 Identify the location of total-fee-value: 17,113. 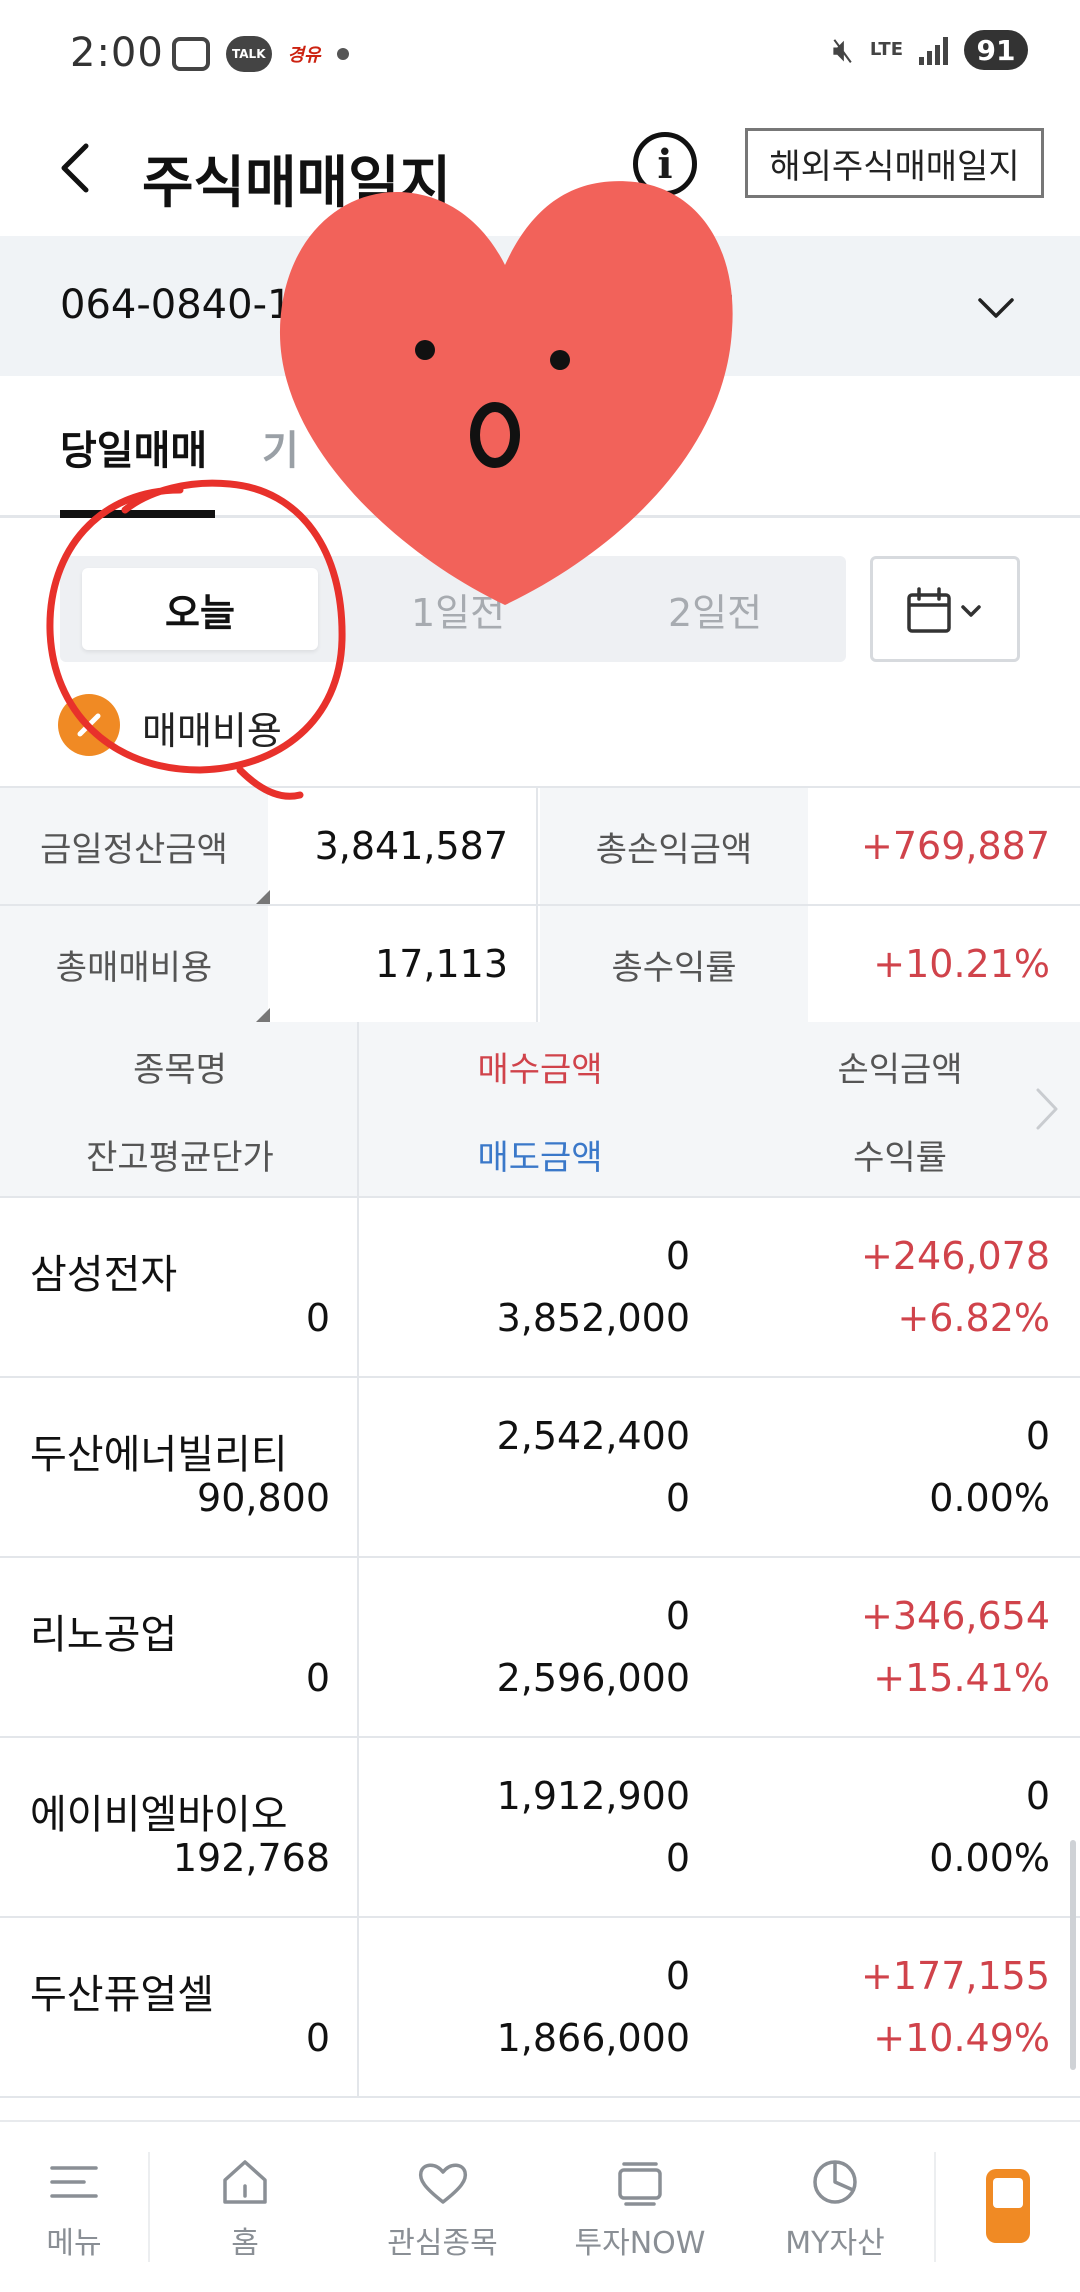
(397, 964).